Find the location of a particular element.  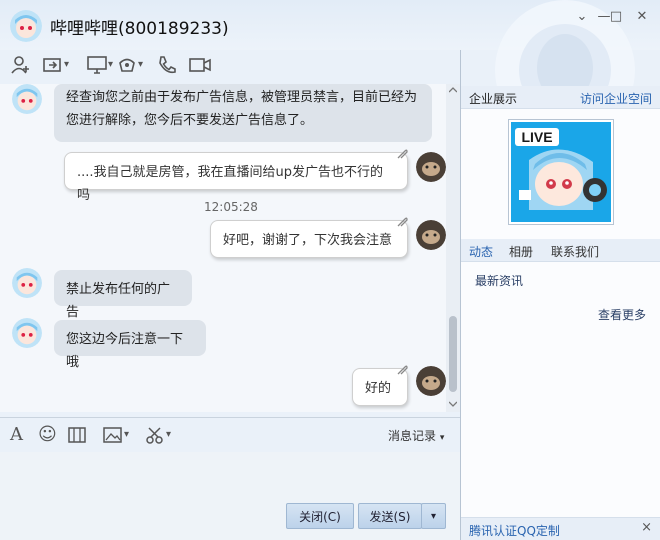

input-divider is located at coordinates (230, 417).